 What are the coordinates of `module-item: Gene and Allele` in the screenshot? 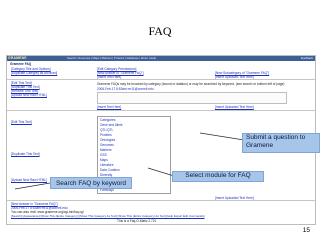 It's located at (111, 125).